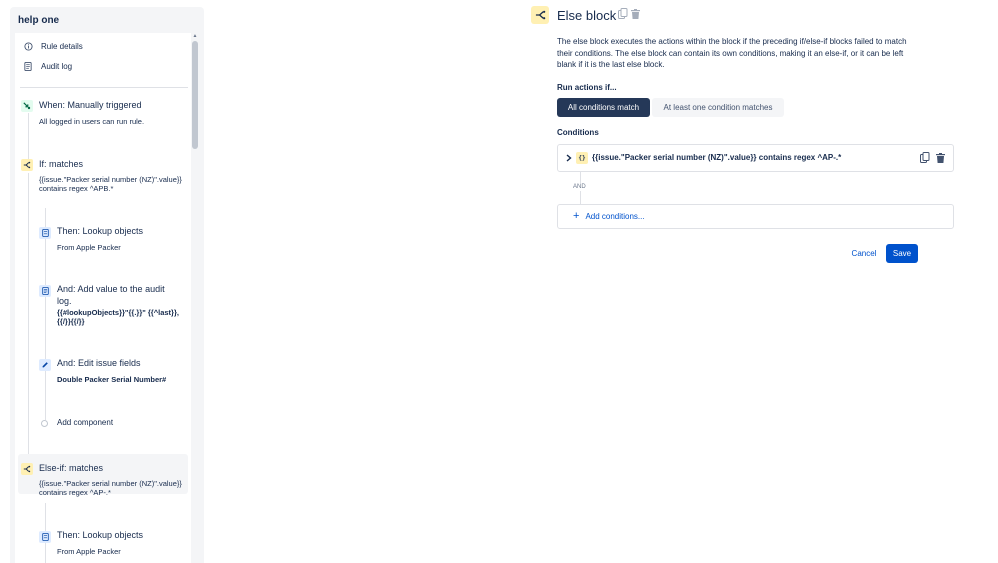  Describe the element at coordinates (99, 363) in the screenshot. I see `component-title: And: Edit issue fields` at that location.